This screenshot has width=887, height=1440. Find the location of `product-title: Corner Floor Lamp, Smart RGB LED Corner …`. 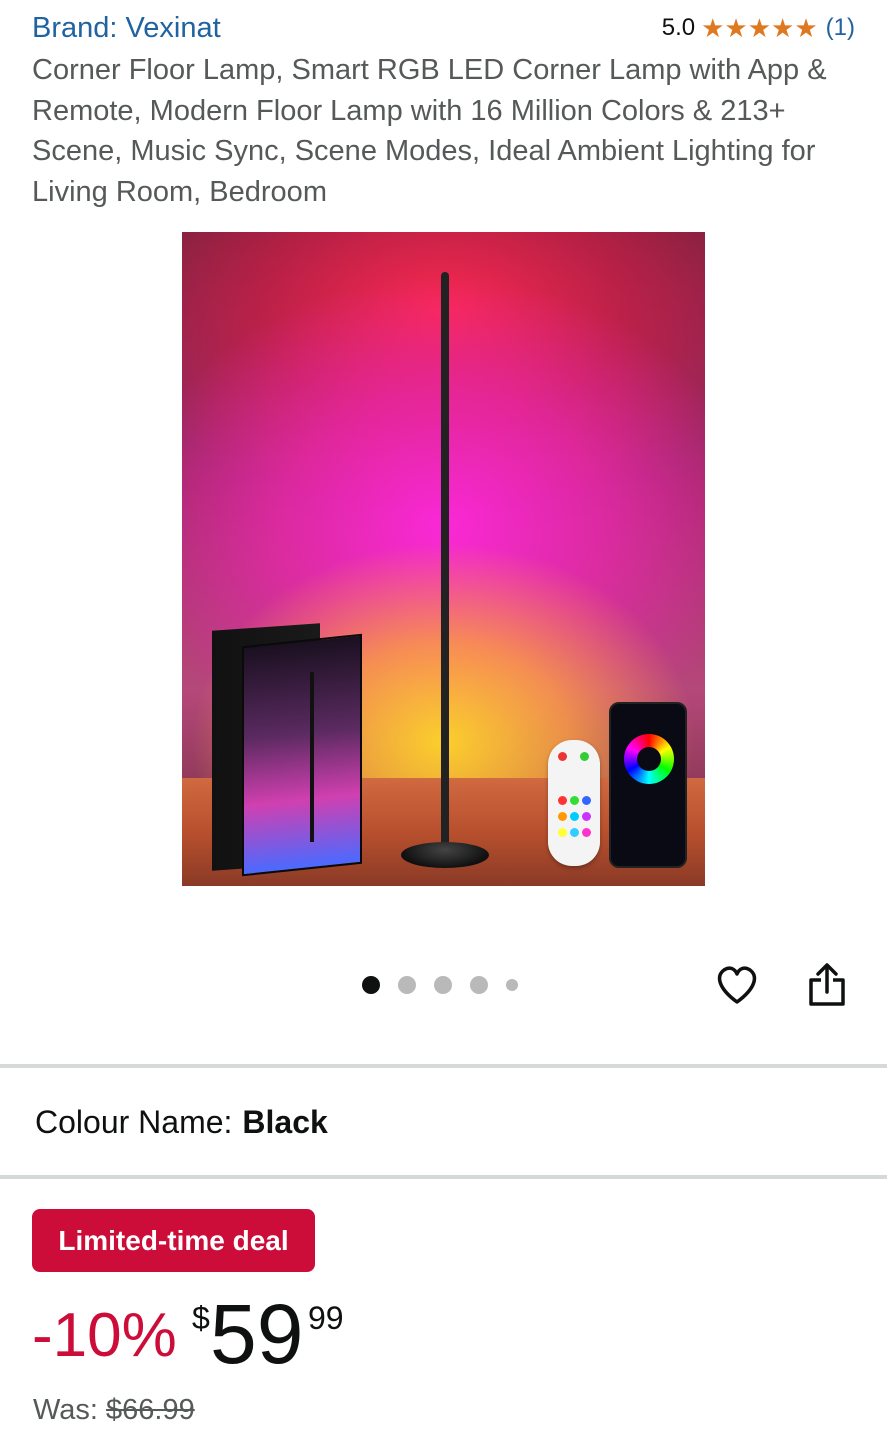

product-title: Corner Floor Lamp, Smart RGB LED Corner … is located at coordinates (429, 131).